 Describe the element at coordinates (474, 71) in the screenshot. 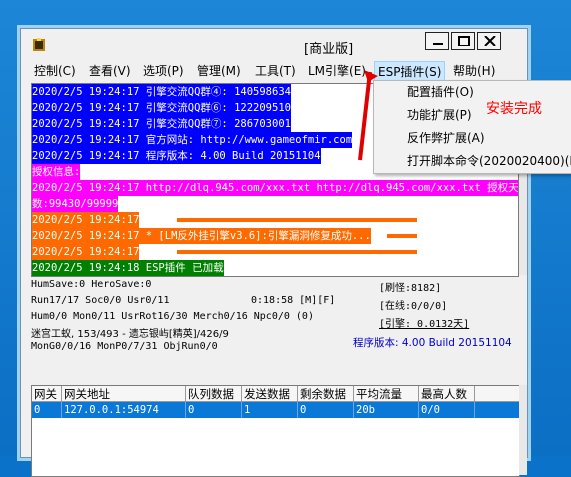

I see `menu-help: 帮助(H)` at that location.